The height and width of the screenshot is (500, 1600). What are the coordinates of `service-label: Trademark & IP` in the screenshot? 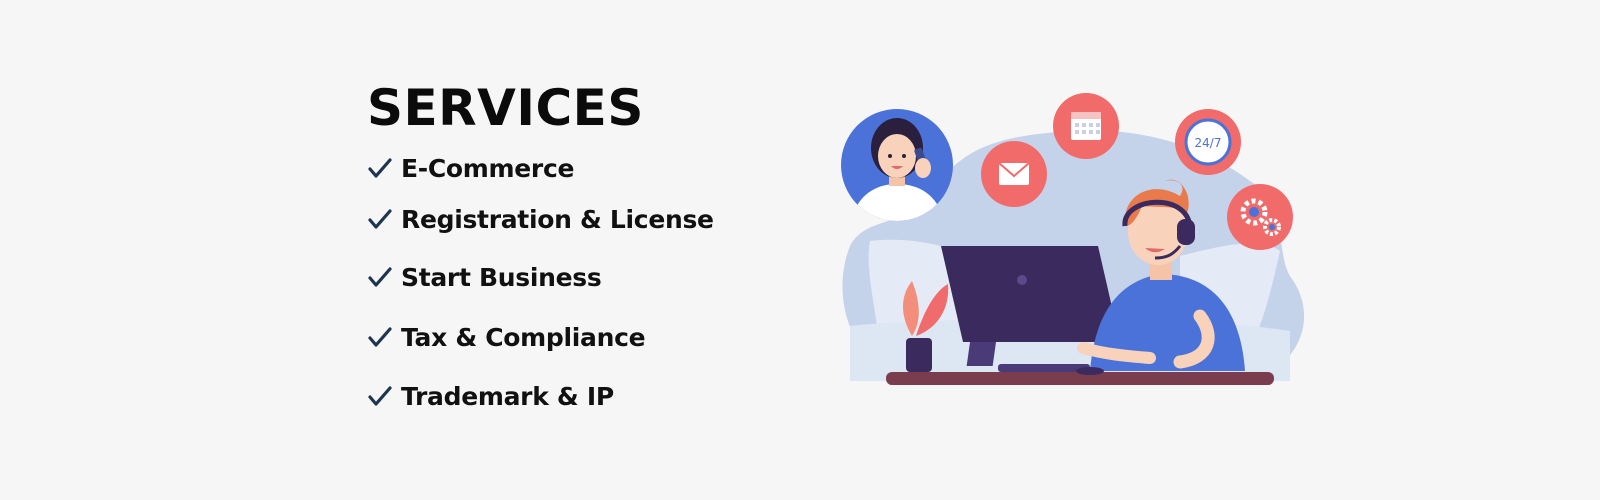 It's located at (507, 396).